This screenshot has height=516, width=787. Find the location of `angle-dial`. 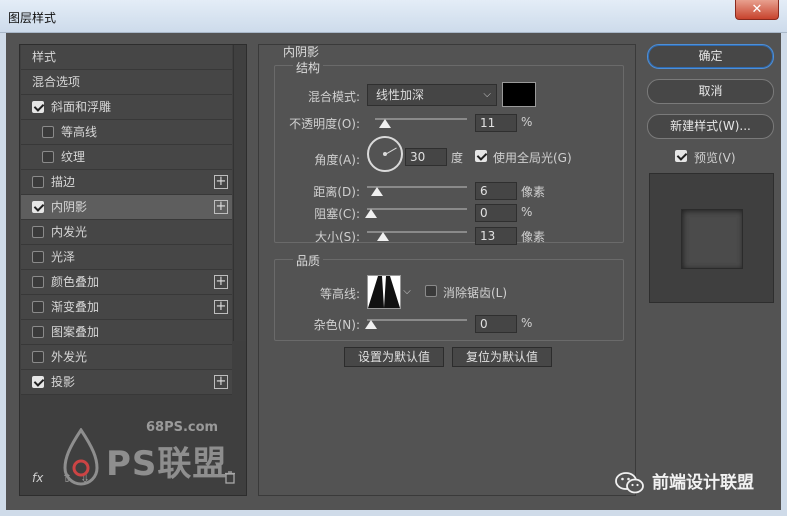

angle-dial is located at coordinates (385, 154).